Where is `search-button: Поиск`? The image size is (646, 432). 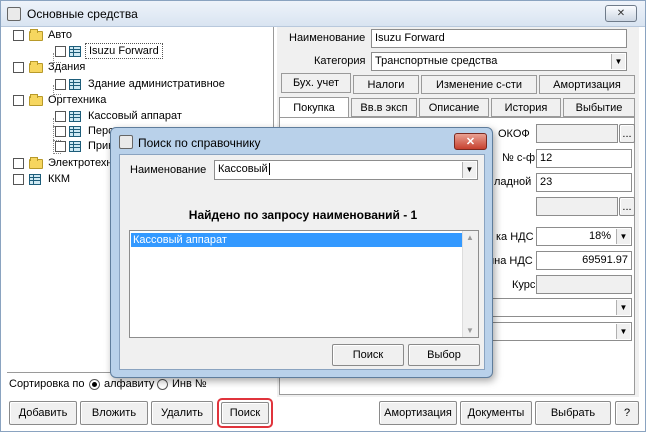 search-button: Поиск is located at coordinates (245, 413).